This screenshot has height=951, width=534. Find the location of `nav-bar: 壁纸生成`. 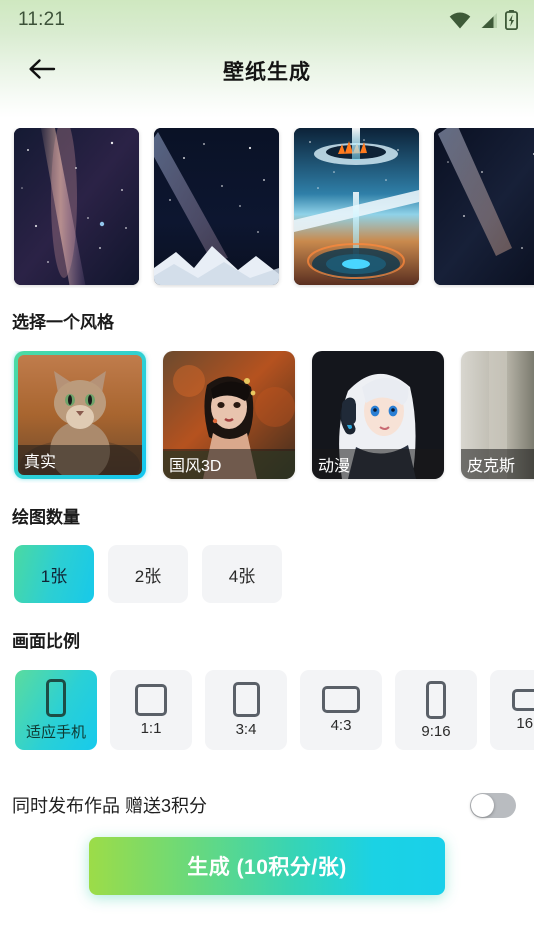

nav-bar: 壁纸生成 is located at coordinates (267, 71).